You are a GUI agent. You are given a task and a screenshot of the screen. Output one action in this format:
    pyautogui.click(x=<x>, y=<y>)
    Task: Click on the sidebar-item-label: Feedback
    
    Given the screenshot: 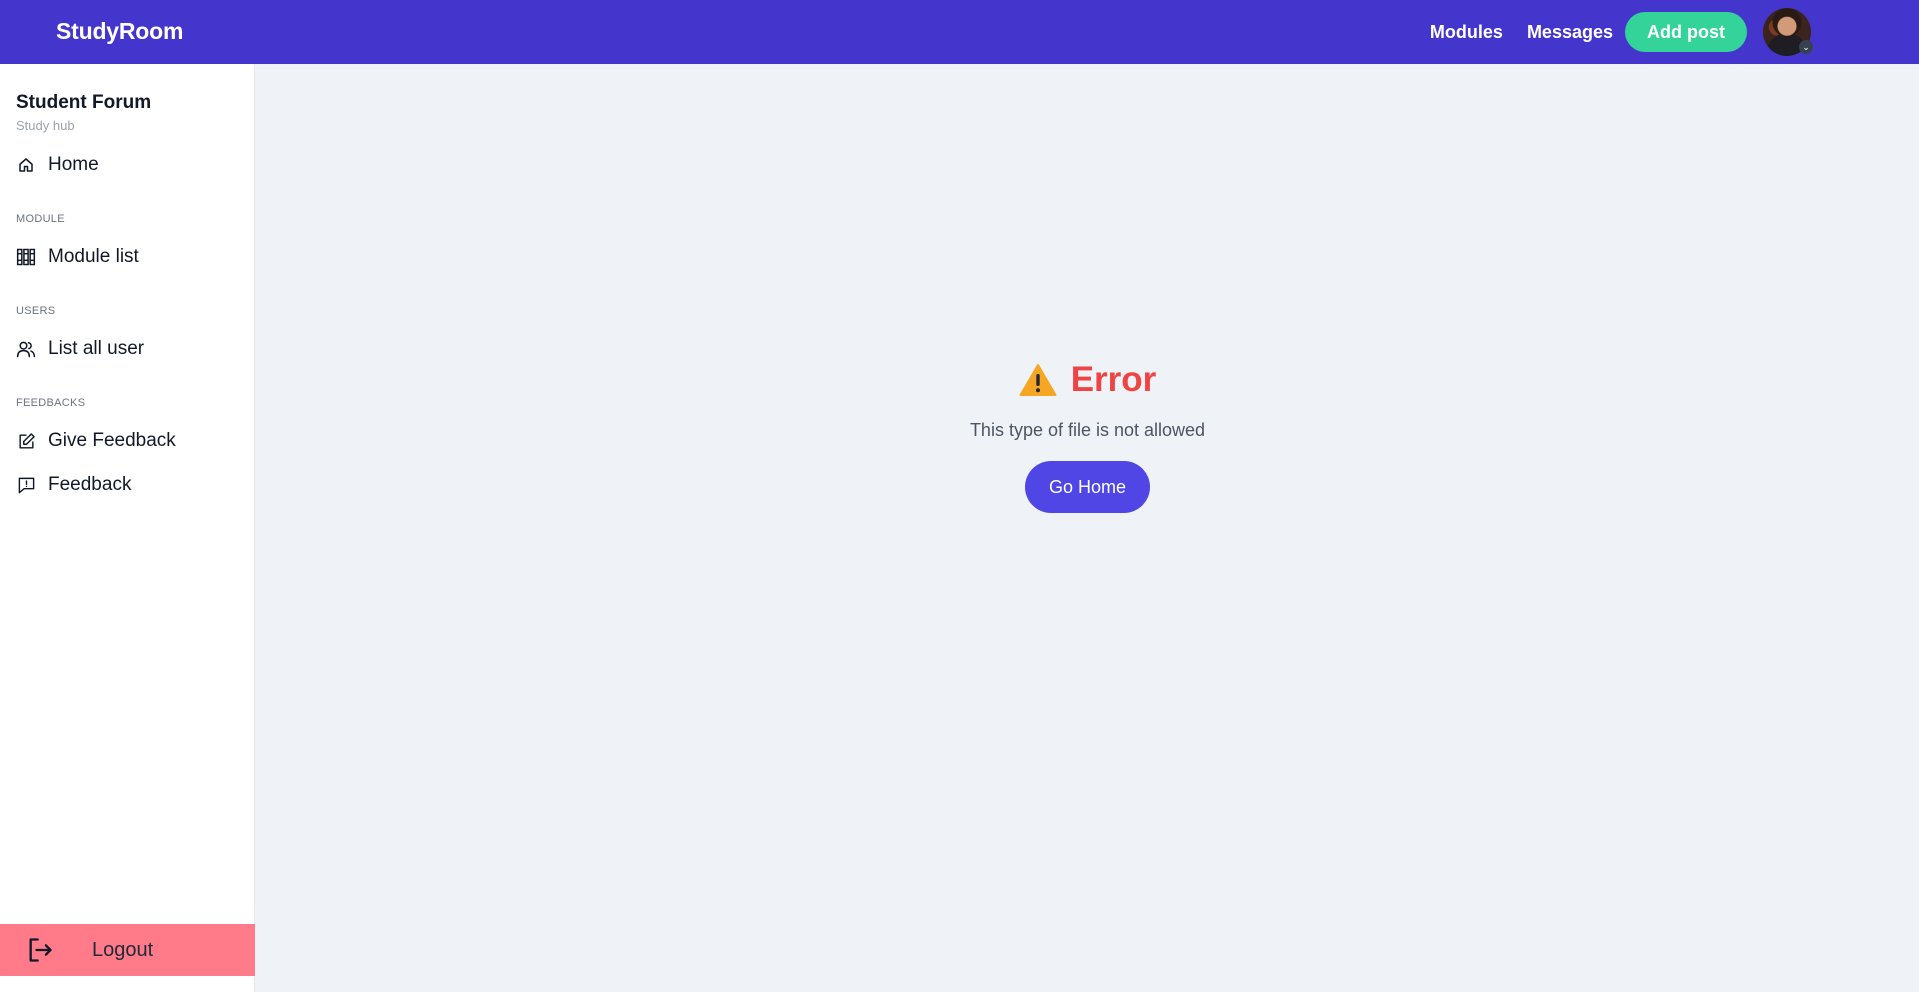 What is the action you would take?
    pyautogui.click(x=90, y=484)
    